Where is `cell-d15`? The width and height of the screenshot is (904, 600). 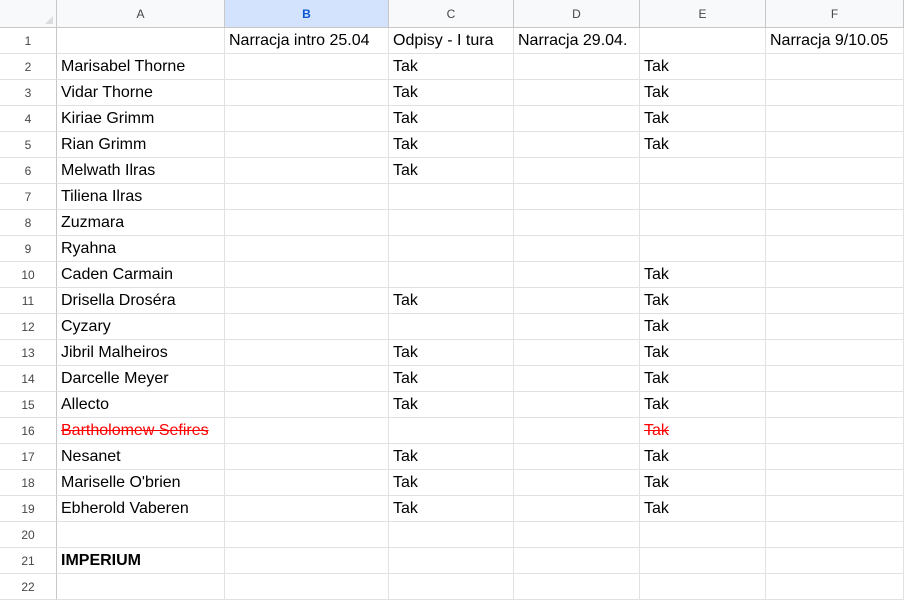
cell-d15 is located at coordinates (577, 405).